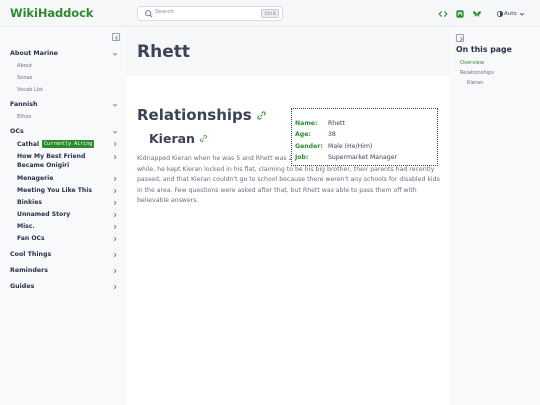 The image size is (540, 405). What do you see at coordinates (443, 14) in the screenshot?
I see `code-icon` at bounding box center [443, 14].